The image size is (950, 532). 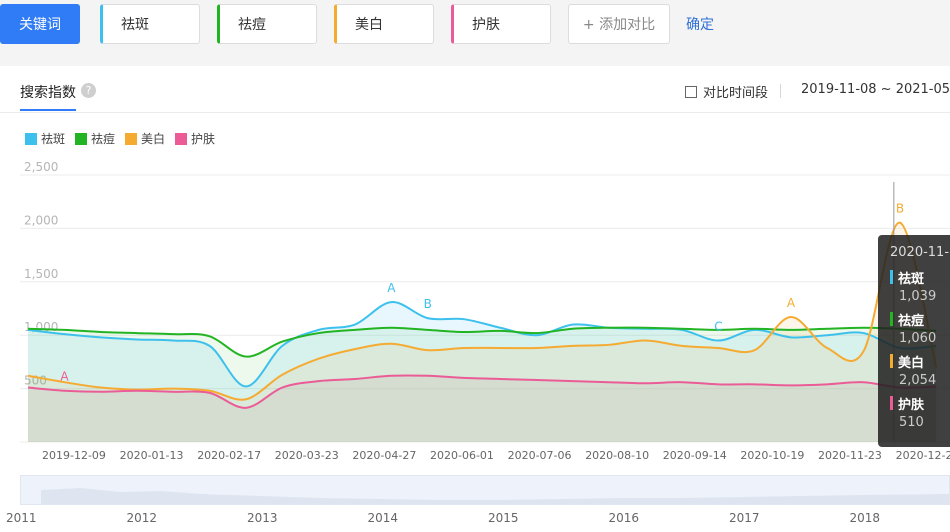 I want to click on tooltip-entry: 护肤 510, so click(x=920, y=412).